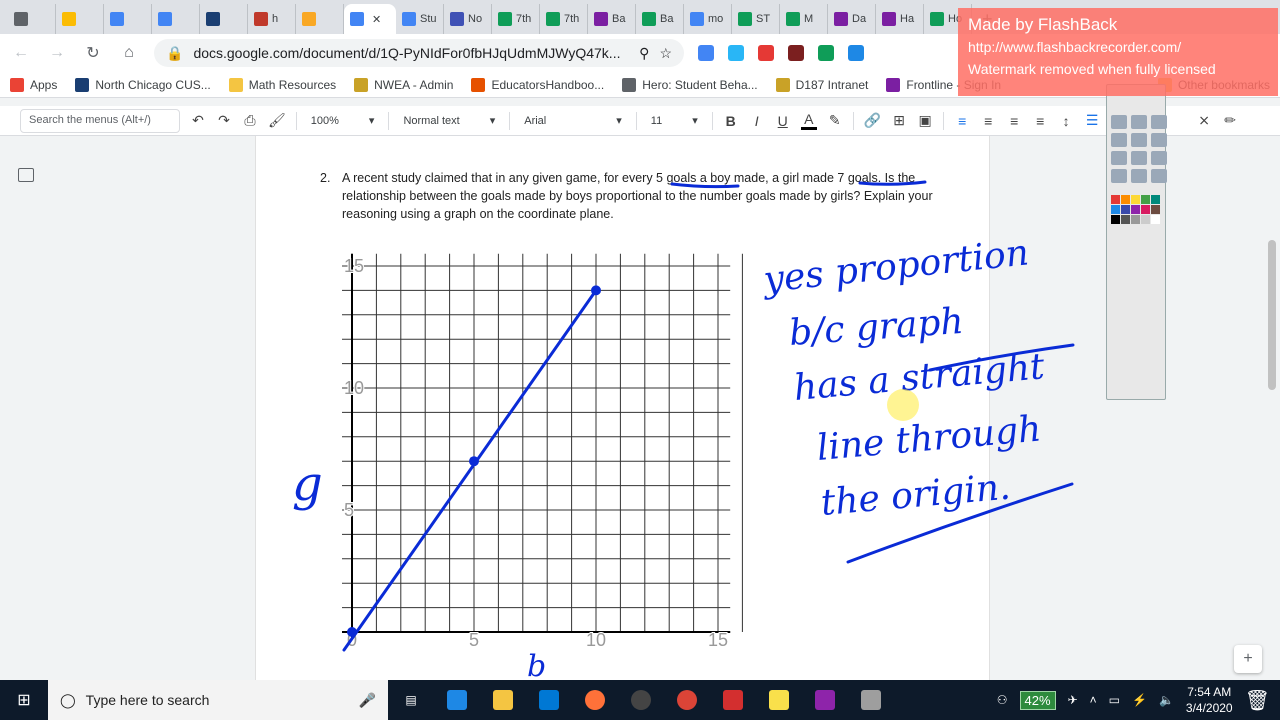 The height and width of the screenshot is (720, 1280). What do you see at coordinates (1136, 242) in the screenshot?
I see `annotation-tool-palette` at bounding box center [1136, 242].